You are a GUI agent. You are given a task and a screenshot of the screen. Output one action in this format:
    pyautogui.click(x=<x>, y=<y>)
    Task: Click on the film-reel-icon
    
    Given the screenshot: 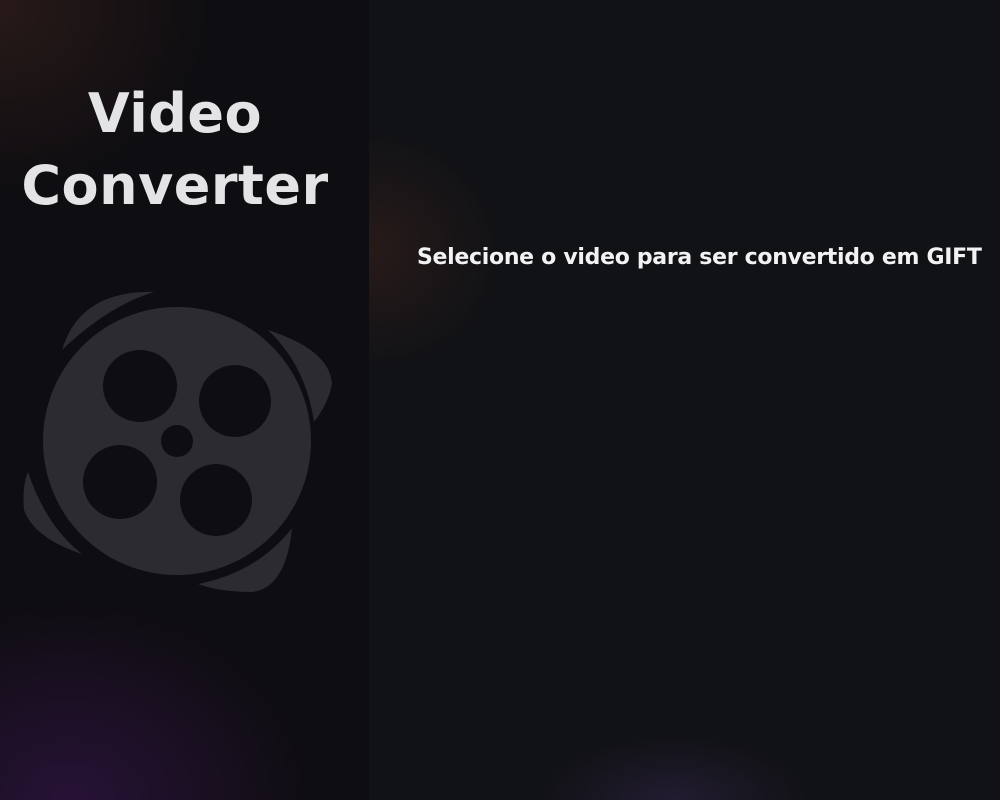 What is the action you would take?
    pyautogui.click(x=177, y=441)
    